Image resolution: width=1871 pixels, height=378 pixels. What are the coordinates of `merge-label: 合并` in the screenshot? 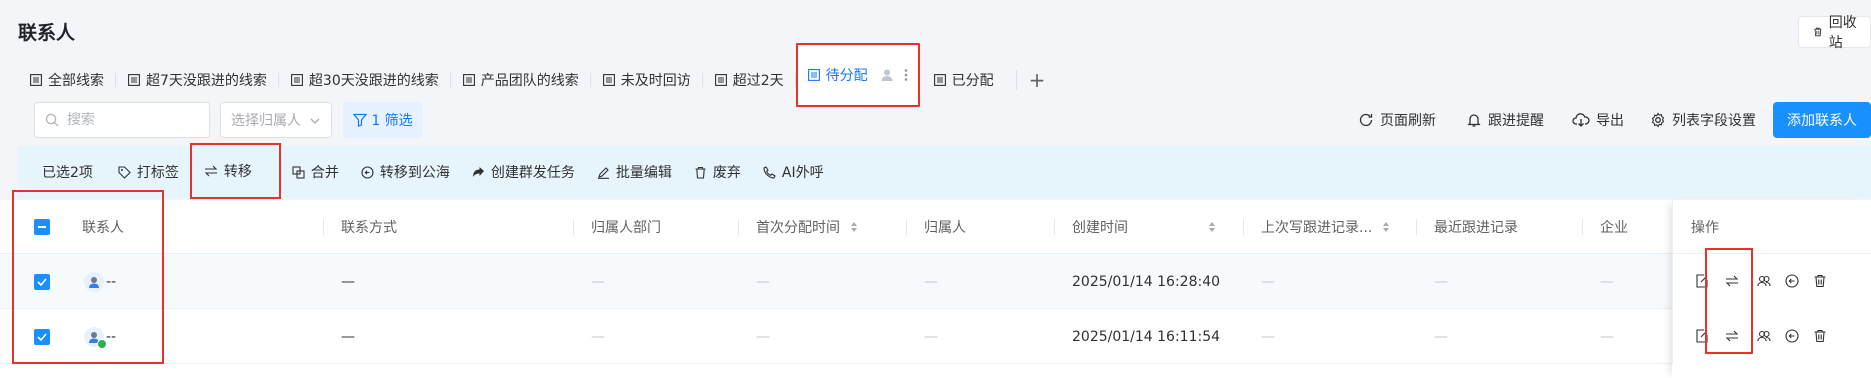 It's located at (324, 173).